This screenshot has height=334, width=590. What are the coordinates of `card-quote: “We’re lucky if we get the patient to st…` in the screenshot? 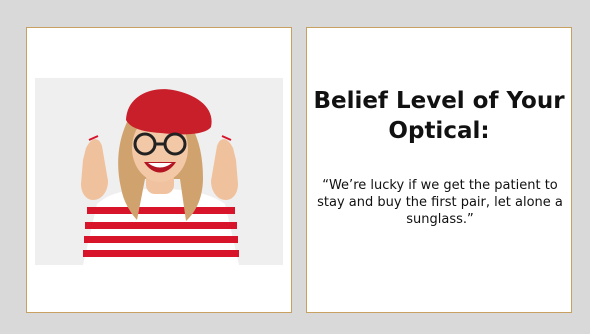 It's located at (440, 203).